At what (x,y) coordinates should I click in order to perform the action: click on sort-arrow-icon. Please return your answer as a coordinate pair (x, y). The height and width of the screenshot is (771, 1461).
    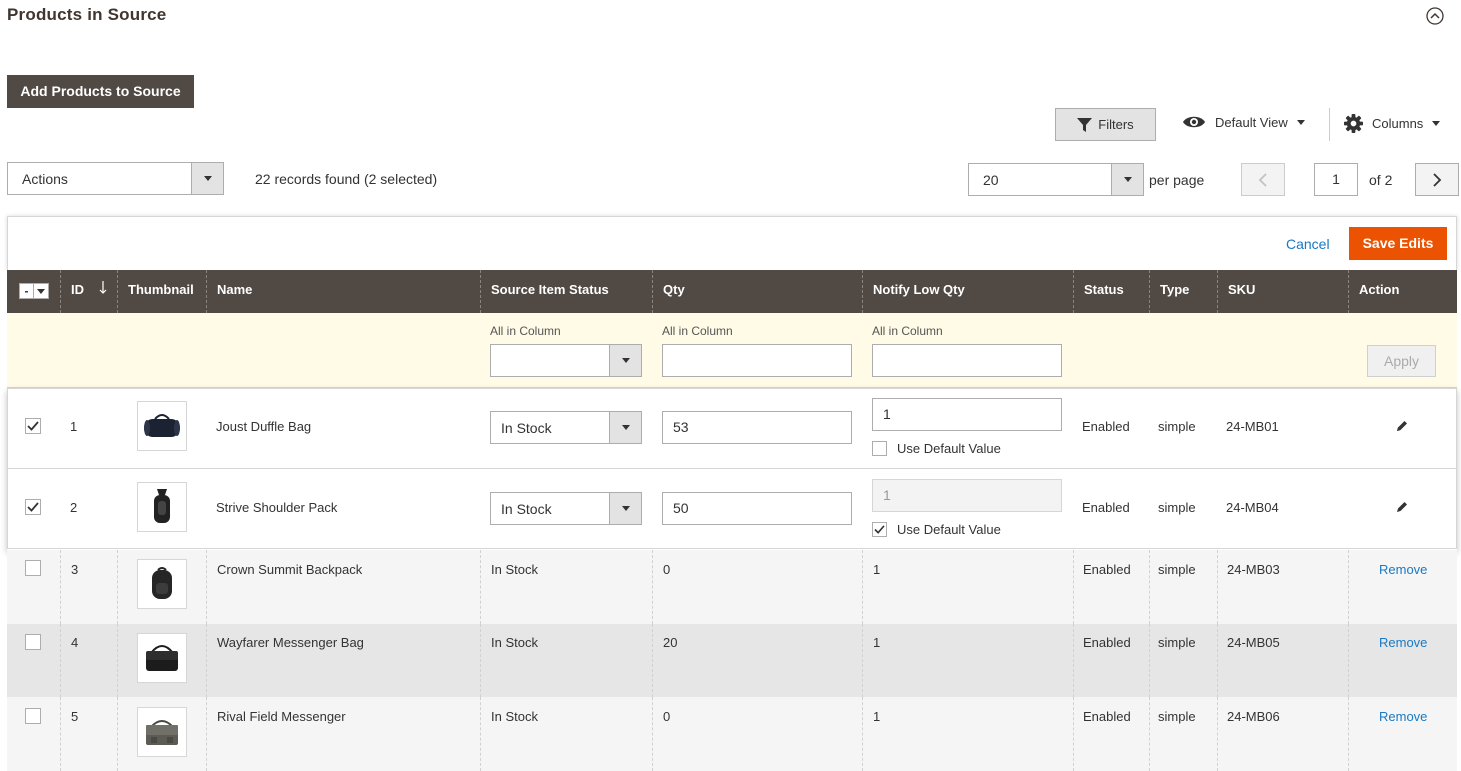
    Looking at the image, I should click on (103, 287).